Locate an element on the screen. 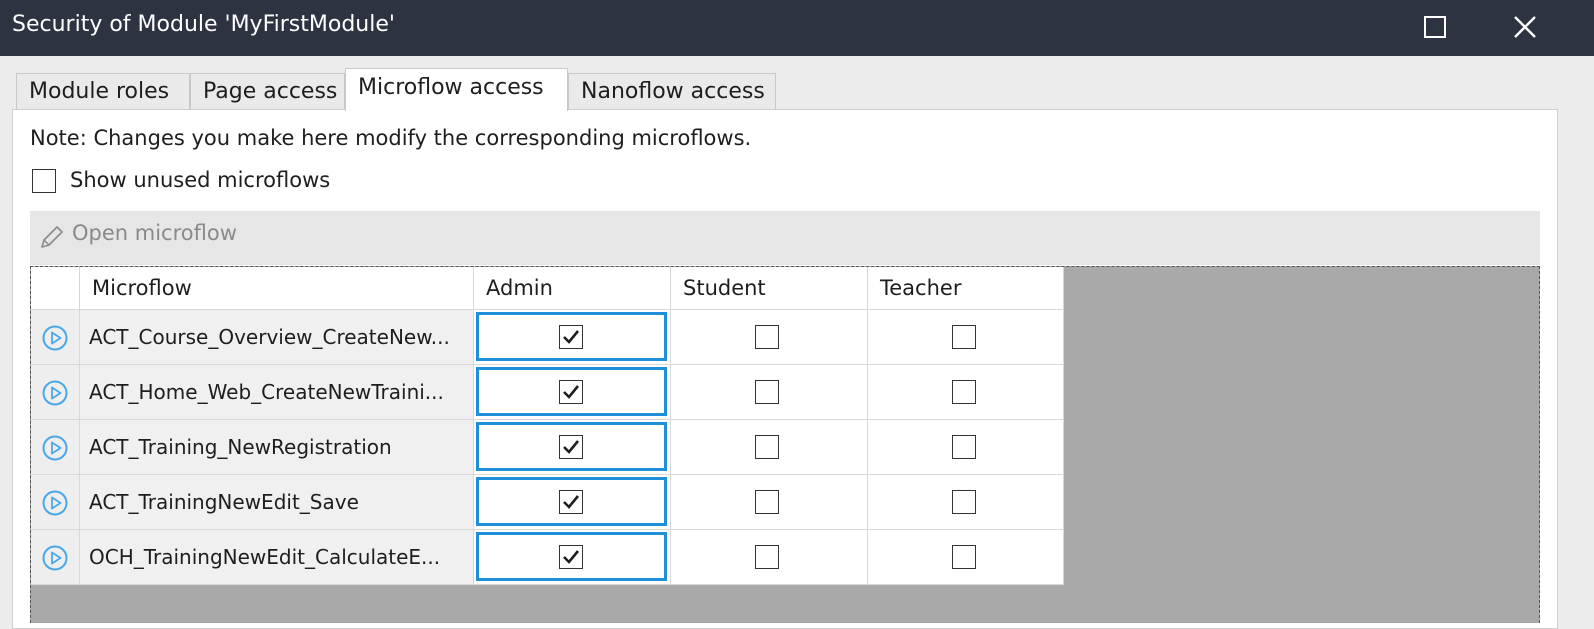 The image size is (1594, 629). tab-microflow-access: Microflow access is located at coordinates (456, 89).